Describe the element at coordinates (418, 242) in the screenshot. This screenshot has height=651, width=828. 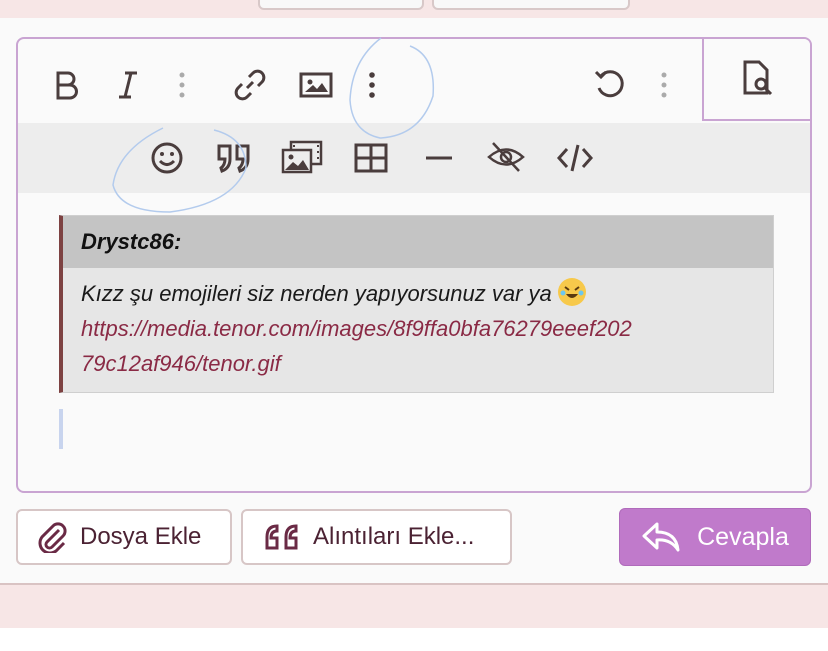
I see `quote-author: Drystc86:` at that location.